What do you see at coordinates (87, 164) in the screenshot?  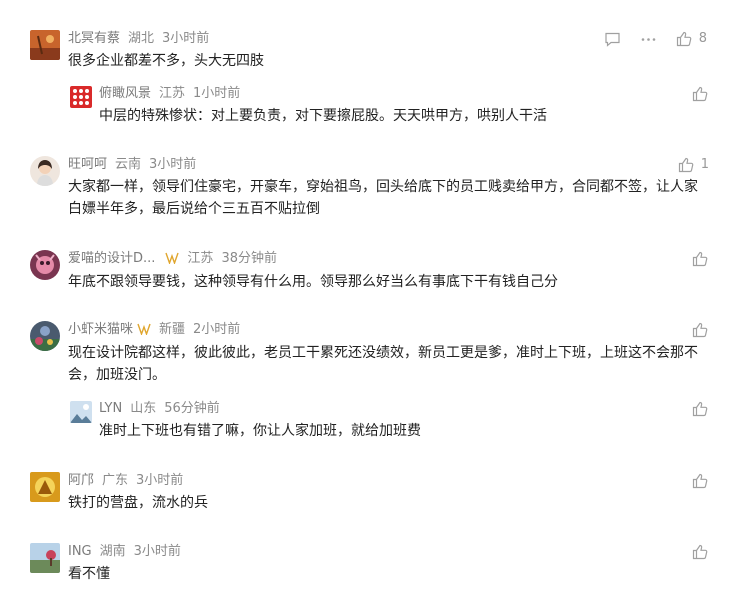 I see `username: 旺呵呵` at bounding box center [87, 164].